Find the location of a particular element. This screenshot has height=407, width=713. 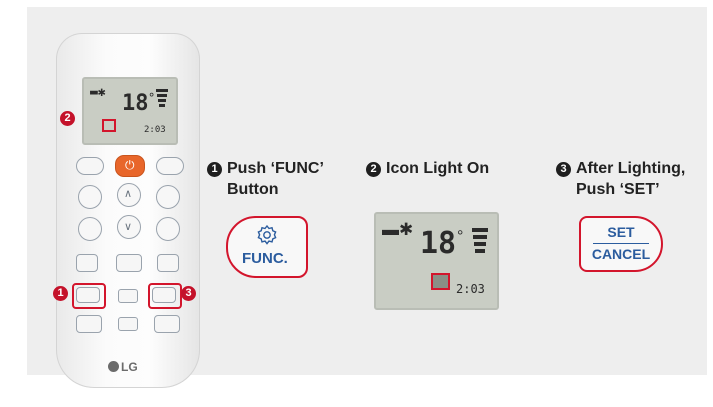

func-button-closeup: FUNC. is located at coordinates (267, 247).